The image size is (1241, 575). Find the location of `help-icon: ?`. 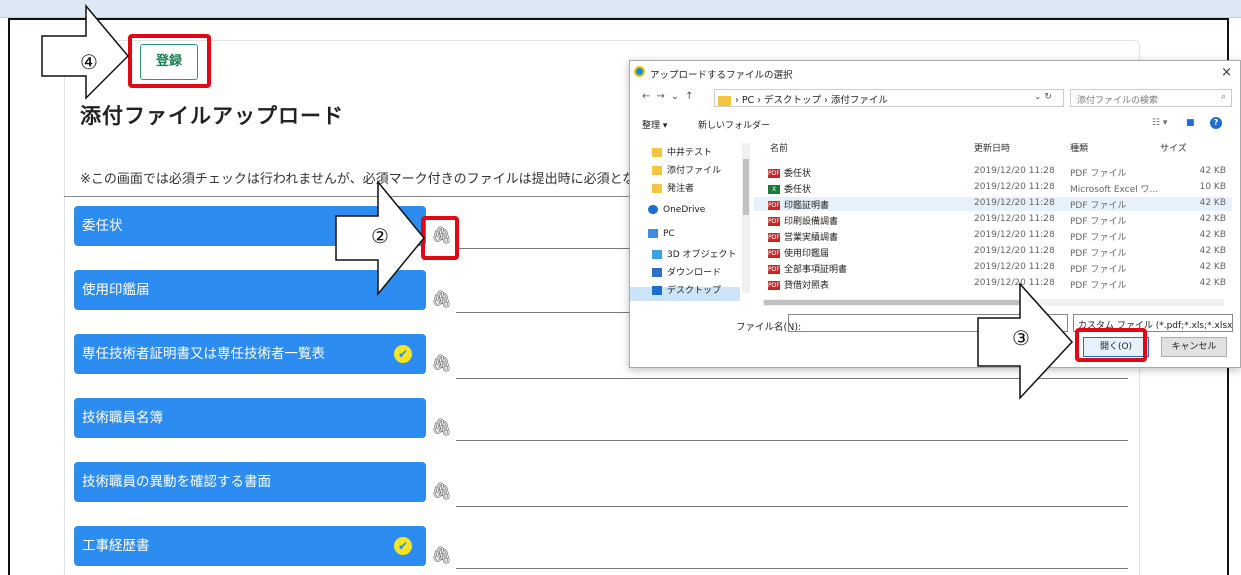

help-icon: ? is located at coordinates (1216, 123).